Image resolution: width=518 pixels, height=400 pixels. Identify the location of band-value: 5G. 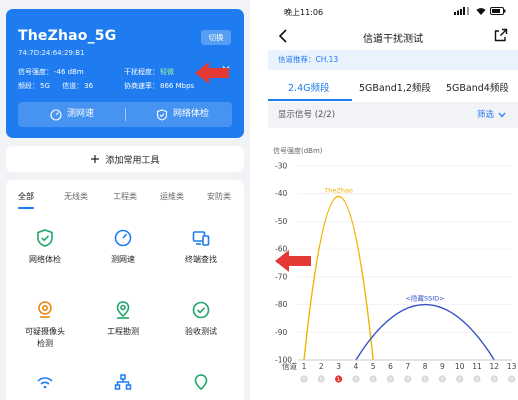
(45, 86).